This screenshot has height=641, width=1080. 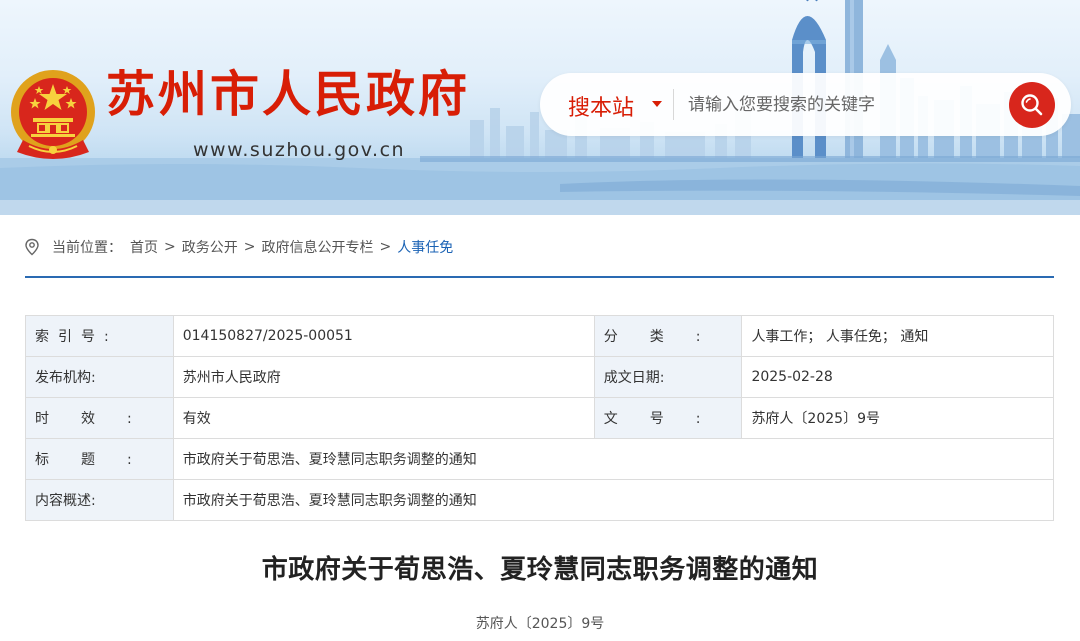 I want to click on index-label: 索引号:, so click(x=99, y=336).